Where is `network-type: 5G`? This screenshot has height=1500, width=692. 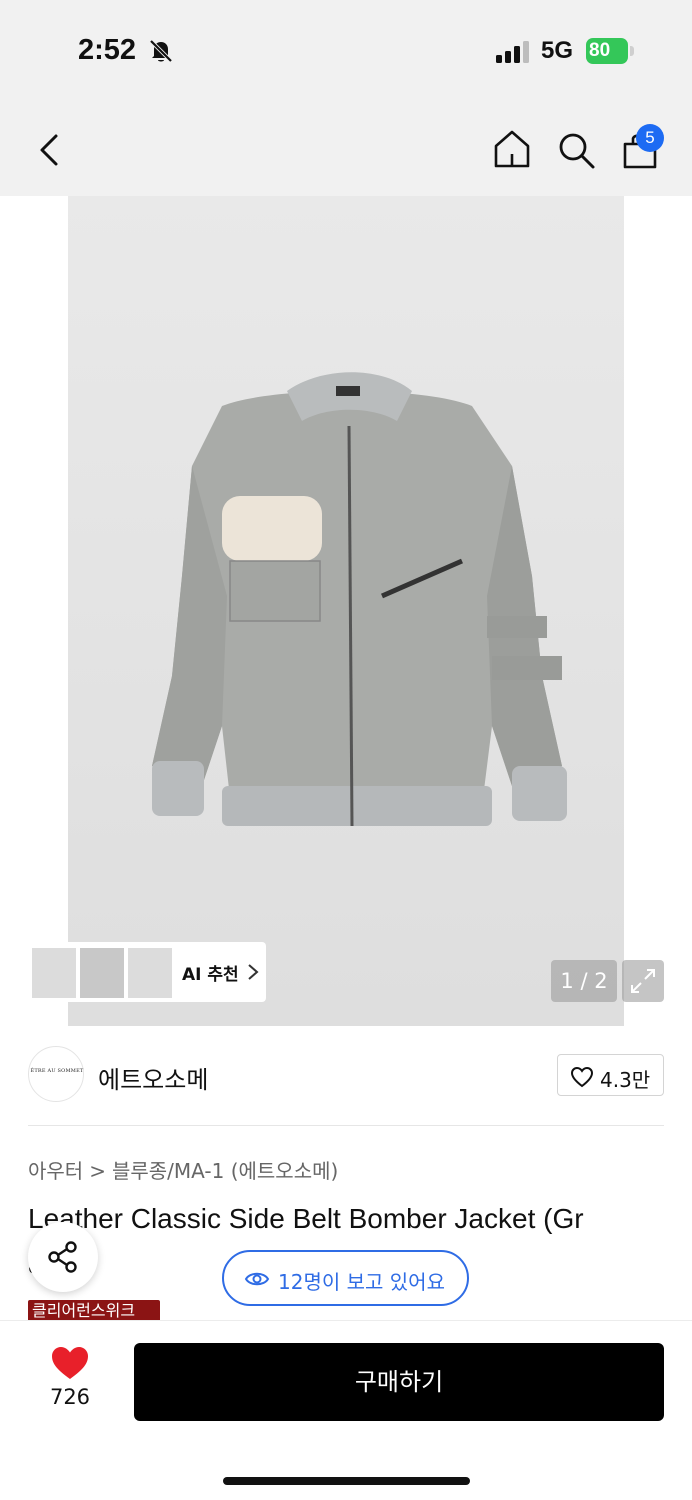 network-type: 5G is located at coordinates (557, 50).